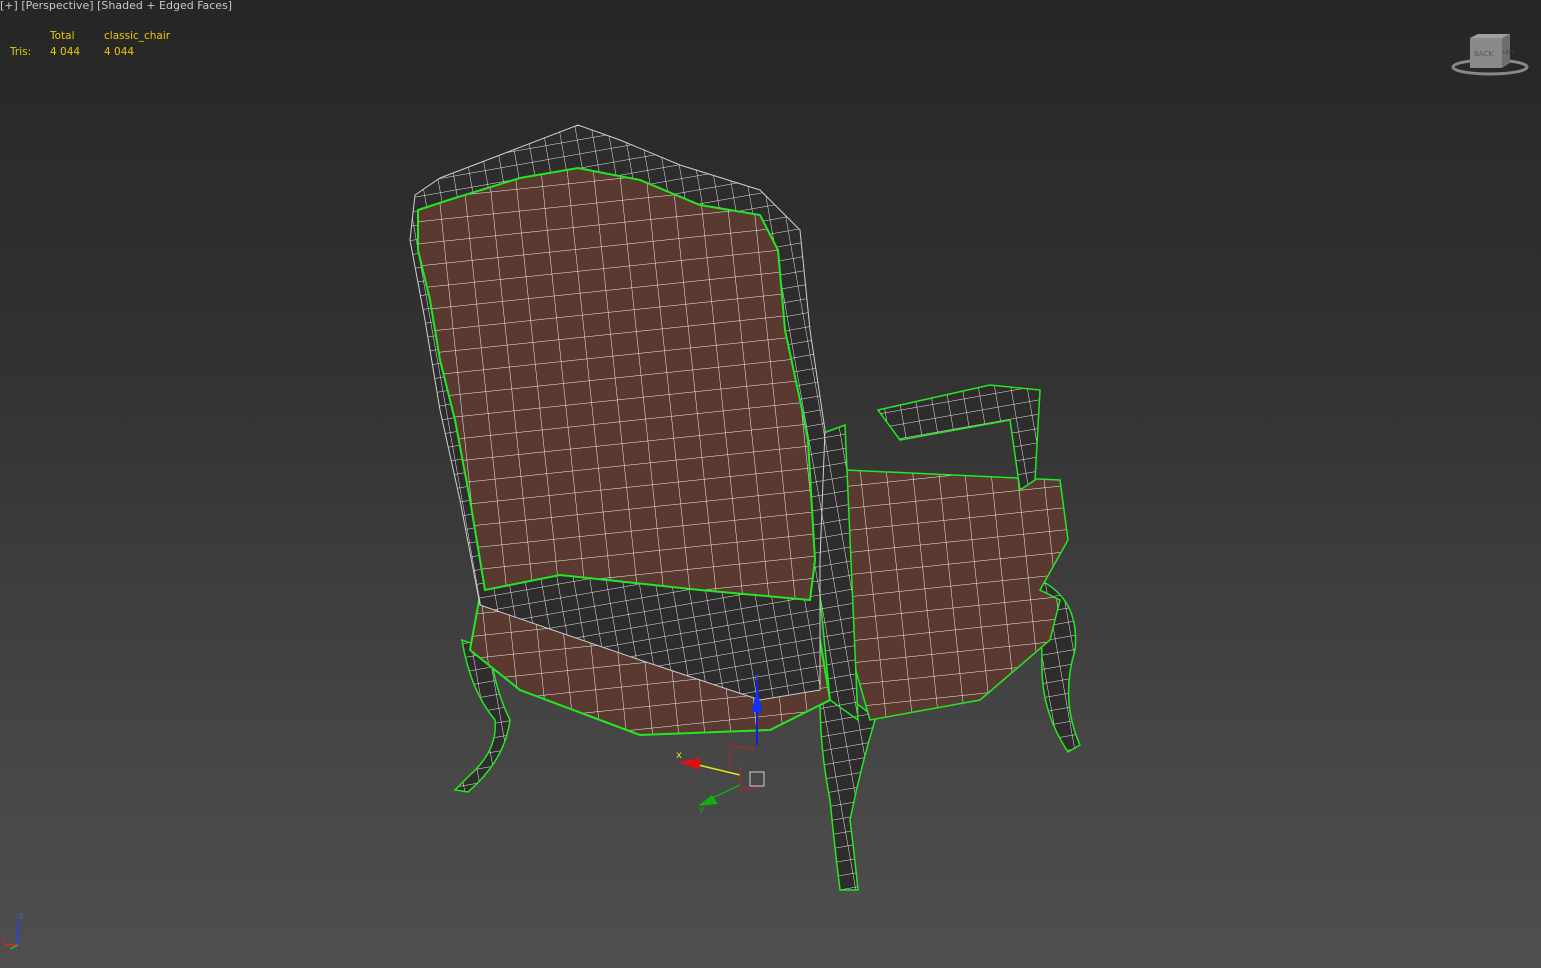 The height and width of the screenshot is (968, 1541). Describe the element at coordinates (757, 779) in the screenshot. I see `gizmo-center-box` at that location.